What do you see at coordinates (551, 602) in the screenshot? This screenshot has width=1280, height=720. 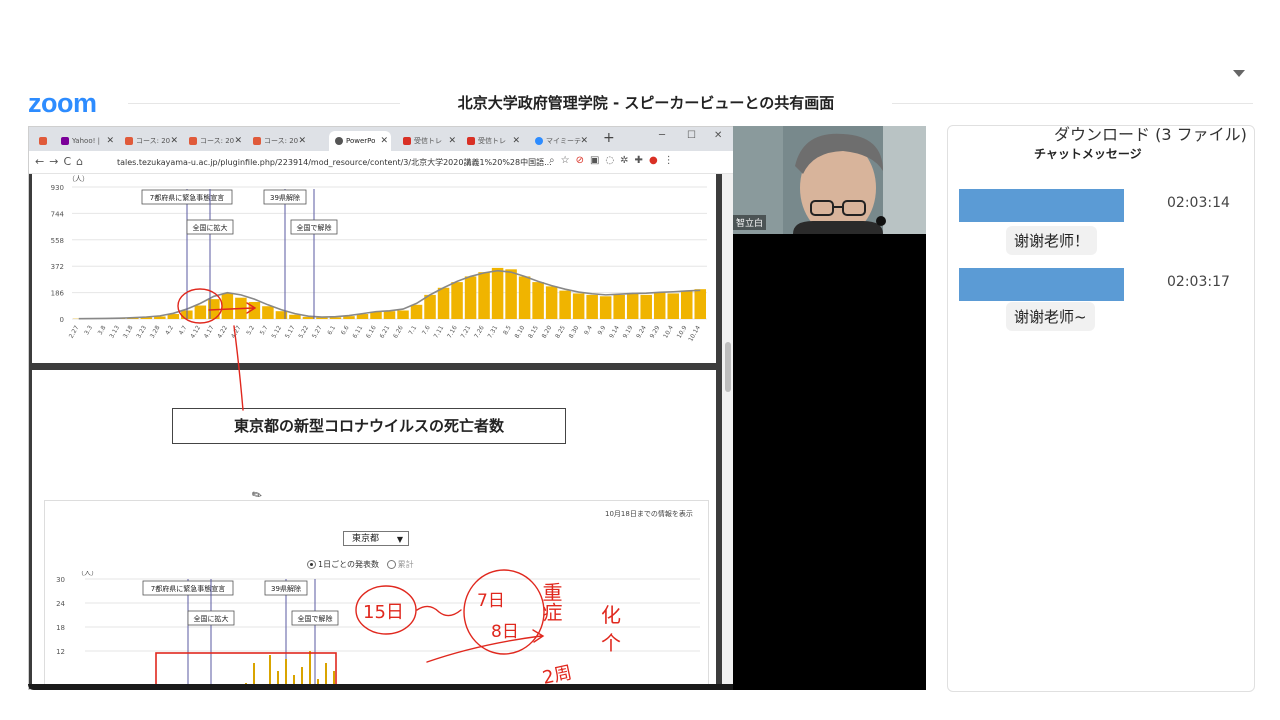 I see `ink-text: 重症` at bounding box center [551, 602].